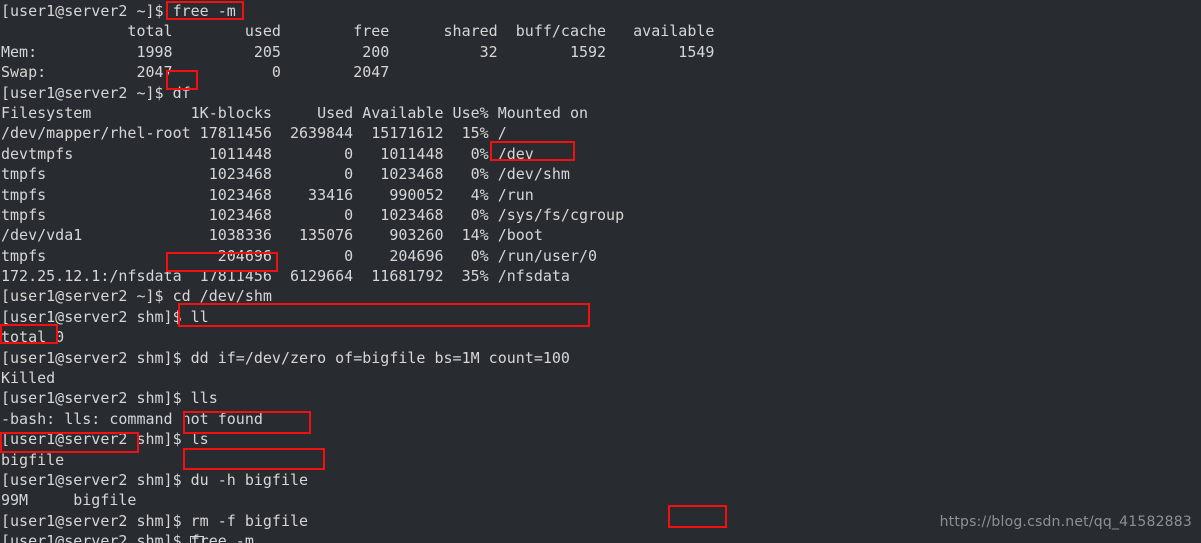  Describe the element at coordinates (96, 92) in the screenshot. I see `terminal-line: [user1@server2 ~]$ df` at that location.